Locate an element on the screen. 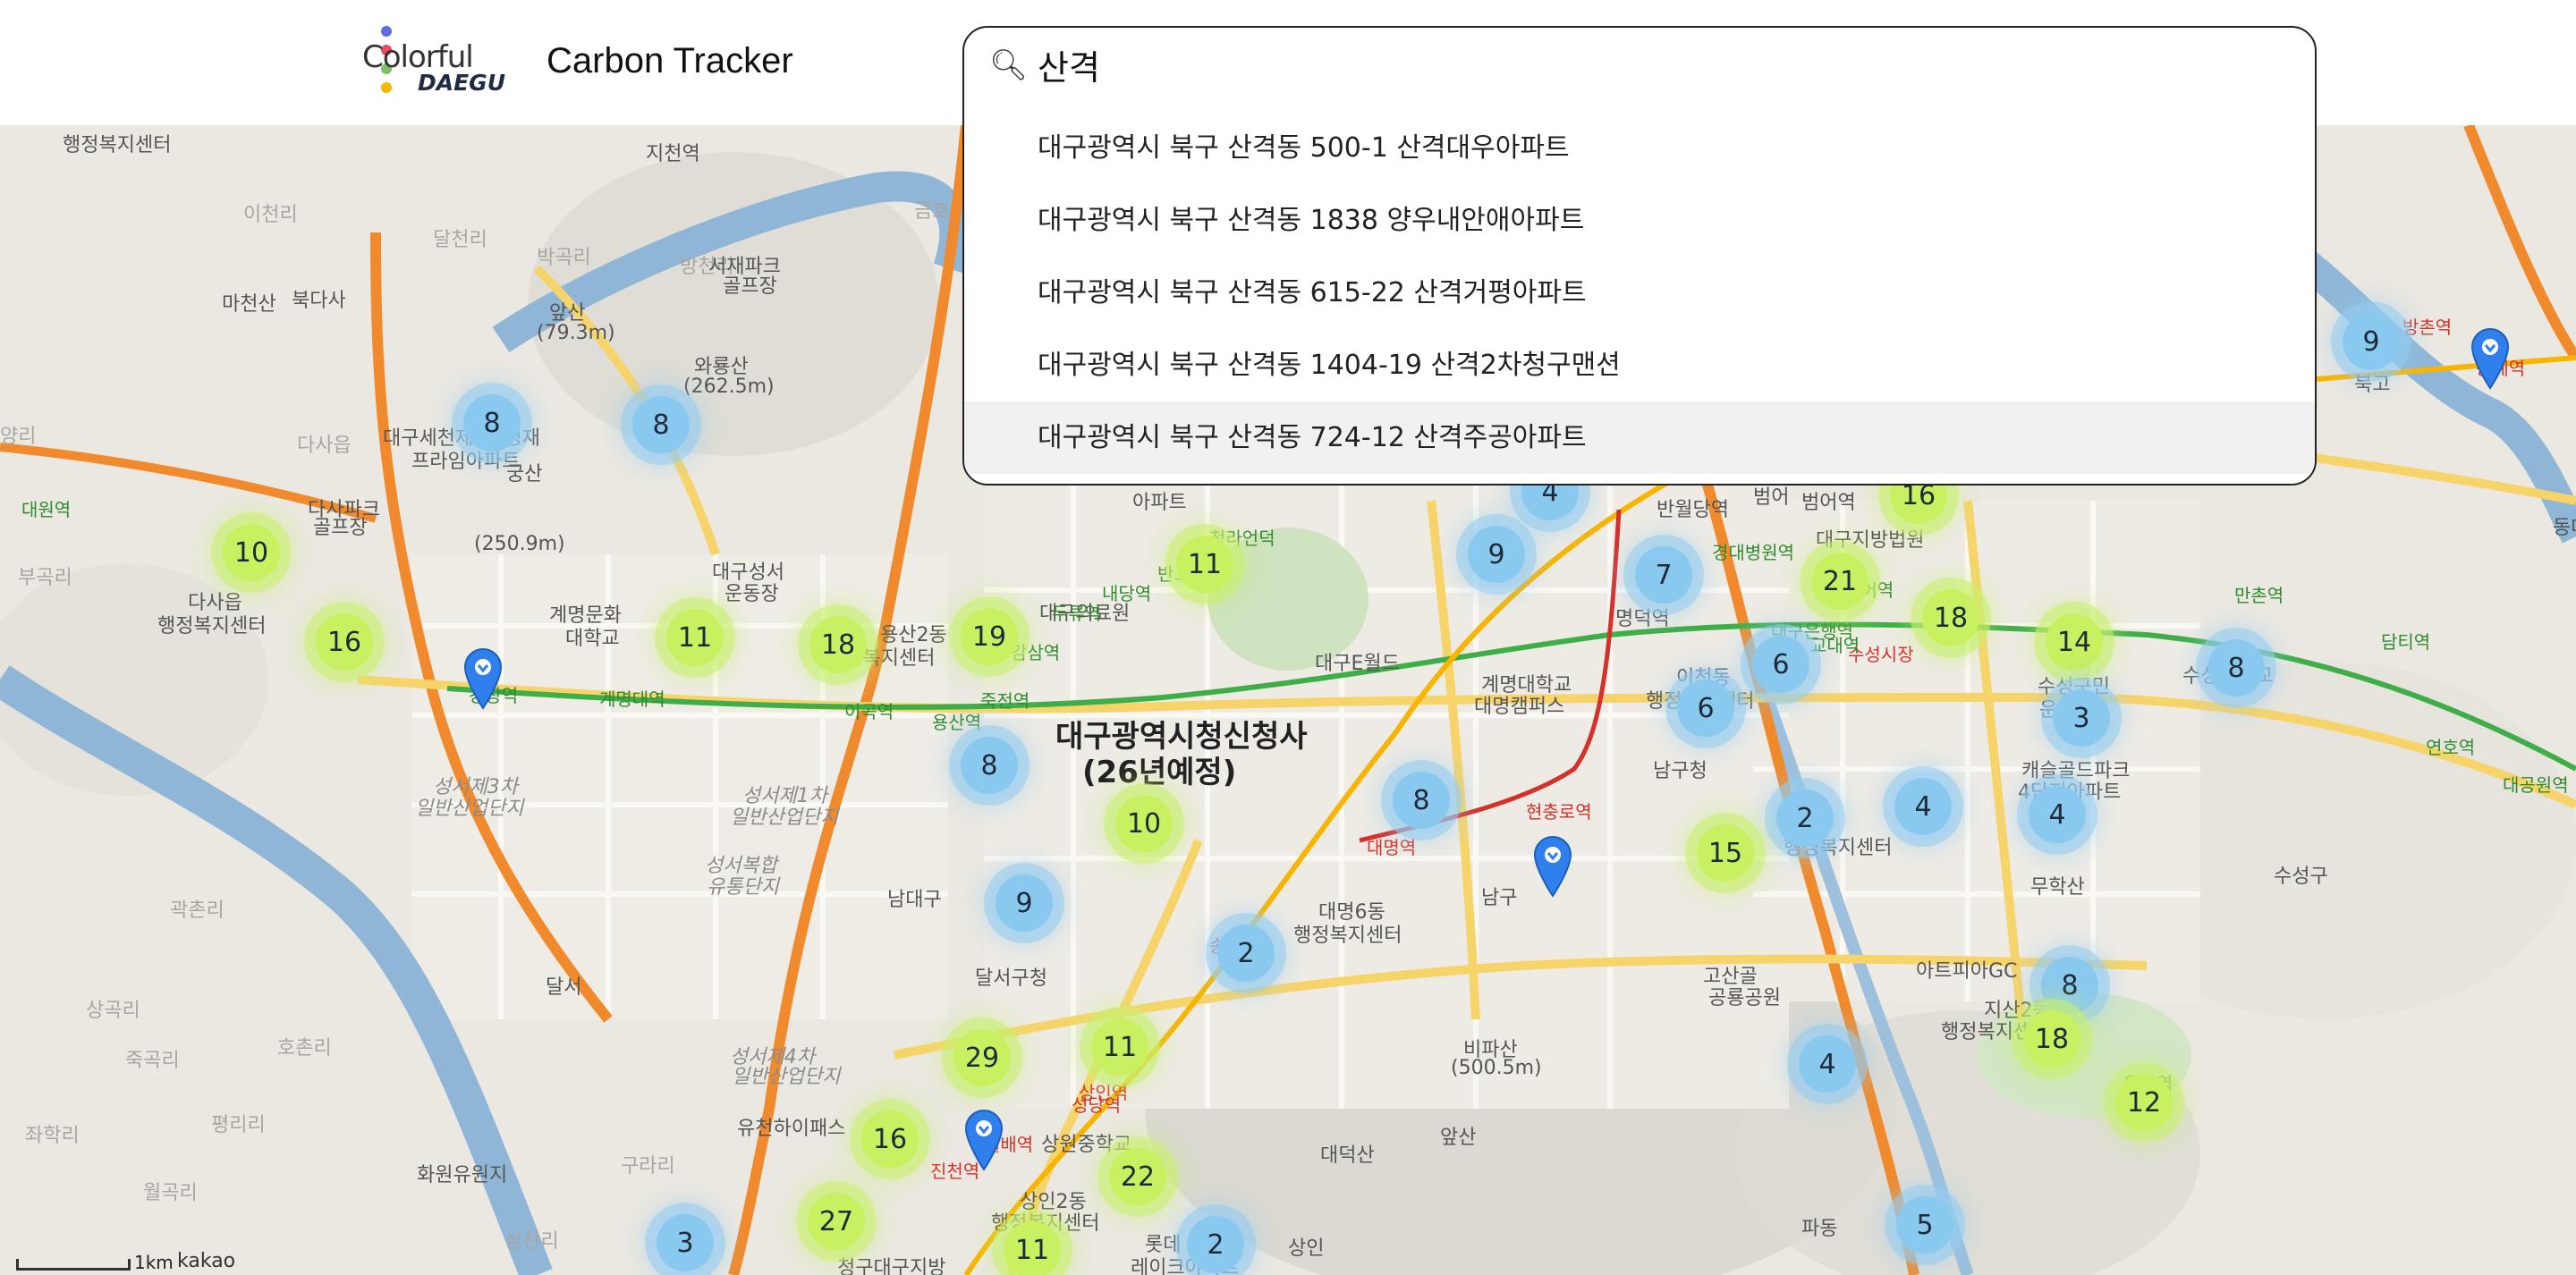  marker-cluster-green: 19 is located at coordinates (989, 636).